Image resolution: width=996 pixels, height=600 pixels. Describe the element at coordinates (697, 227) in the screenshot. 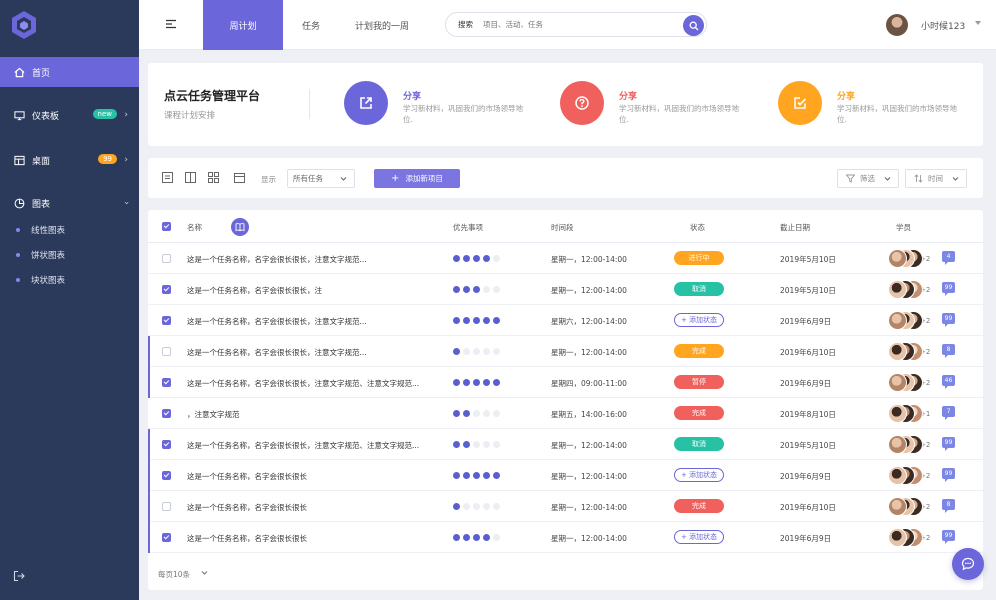

I see `column-header-status: 状态` at that location.